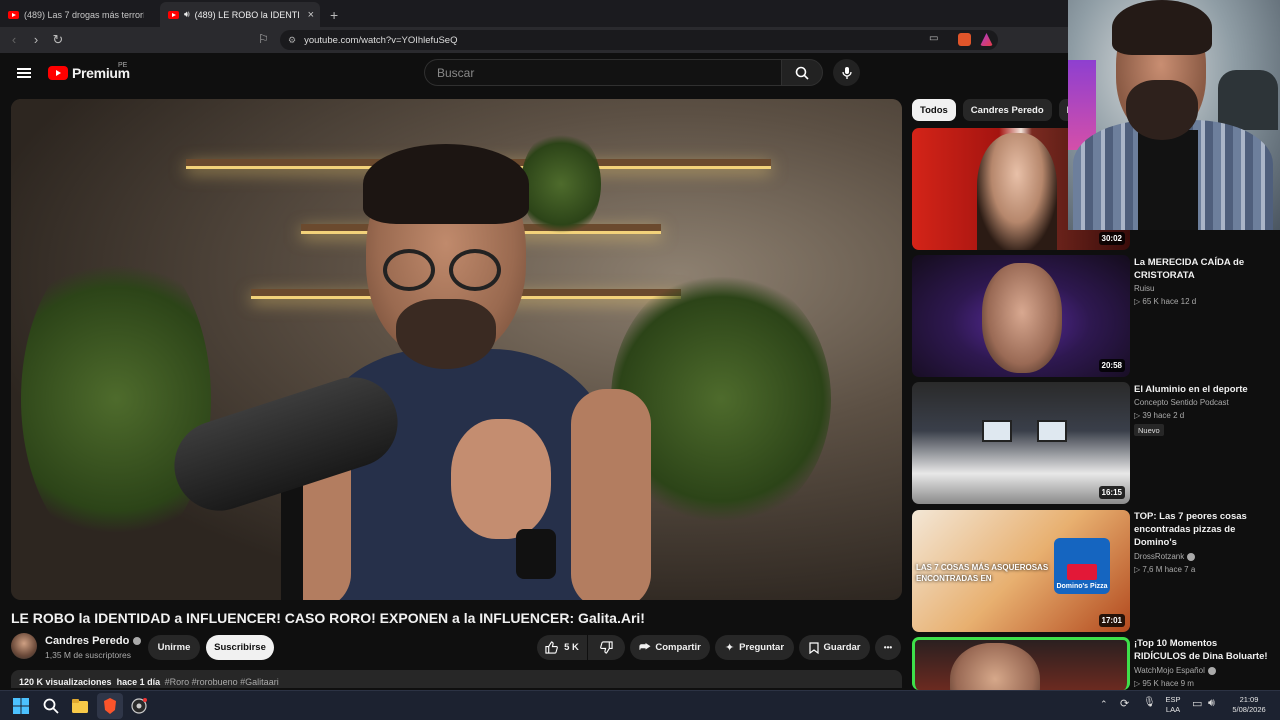 The height and width of the screenshot is (720, 1280). Describe the element at coordinates (334, 14) in the screenshot. I see `new-tab-button: +` at that location.